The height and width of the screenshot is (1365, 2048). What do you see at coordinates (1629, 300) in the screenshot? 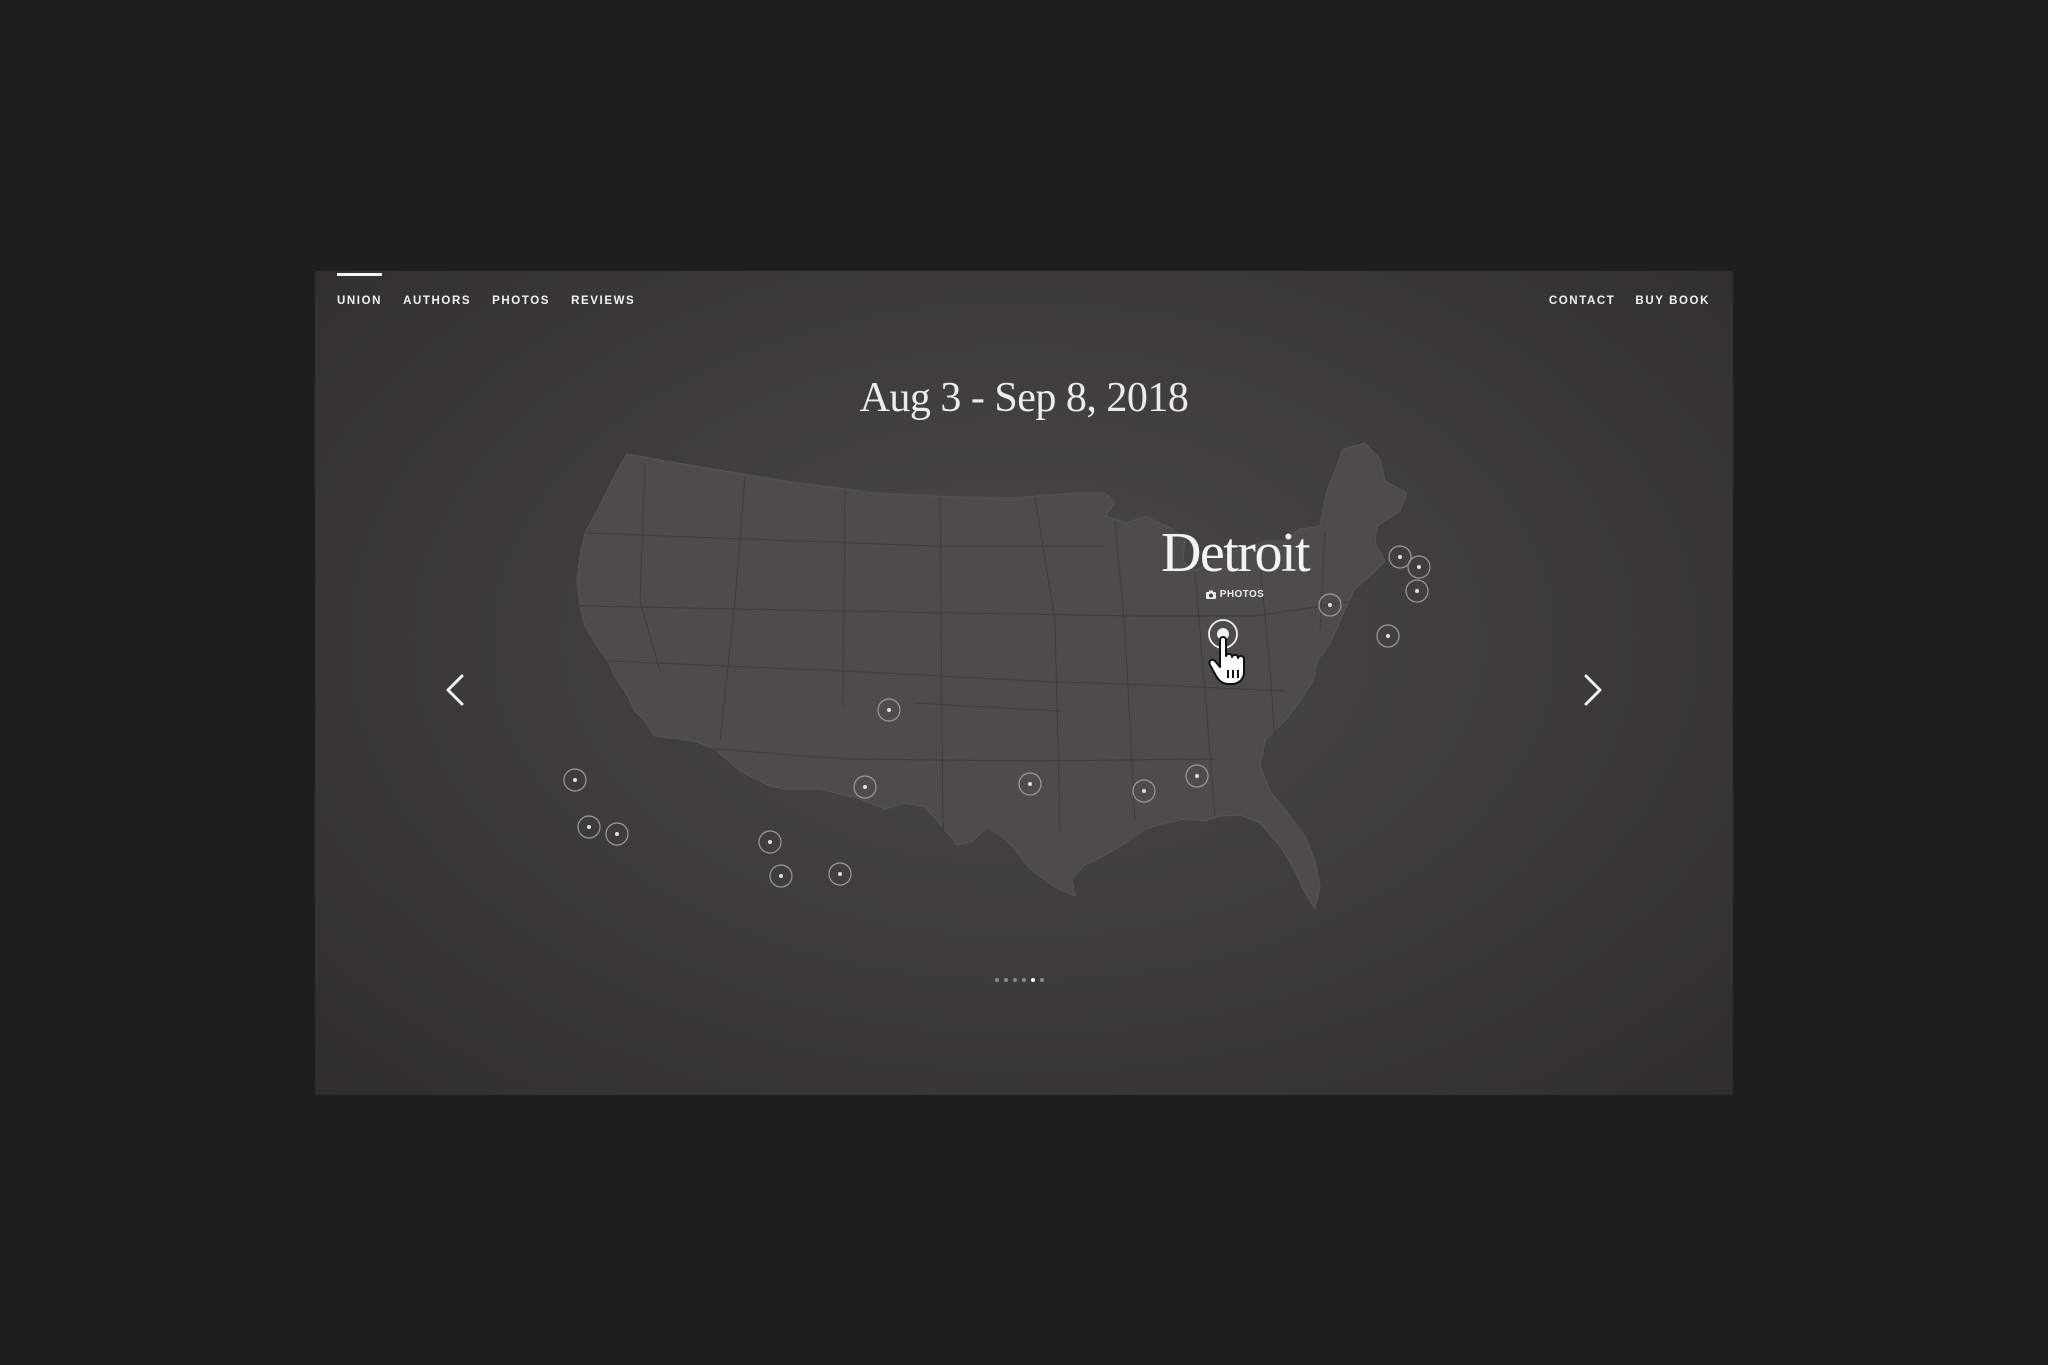
I see `secondary-nav: CONTACT BUY BOOK` at bounding box center [1629, 300].